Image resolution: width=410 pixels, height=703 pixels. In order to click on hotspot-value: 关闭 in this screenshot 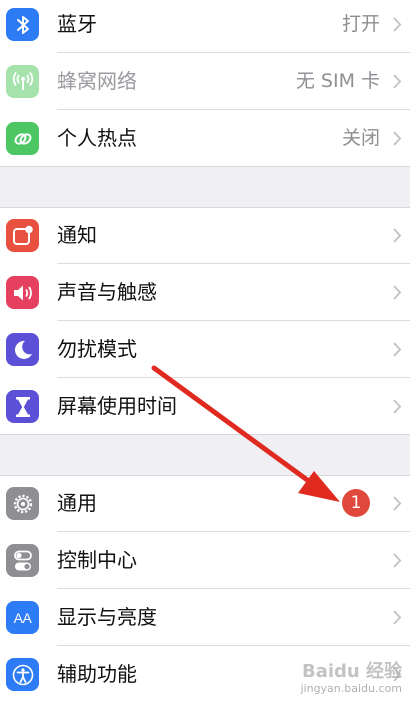, I will do `click(360, 138)`.